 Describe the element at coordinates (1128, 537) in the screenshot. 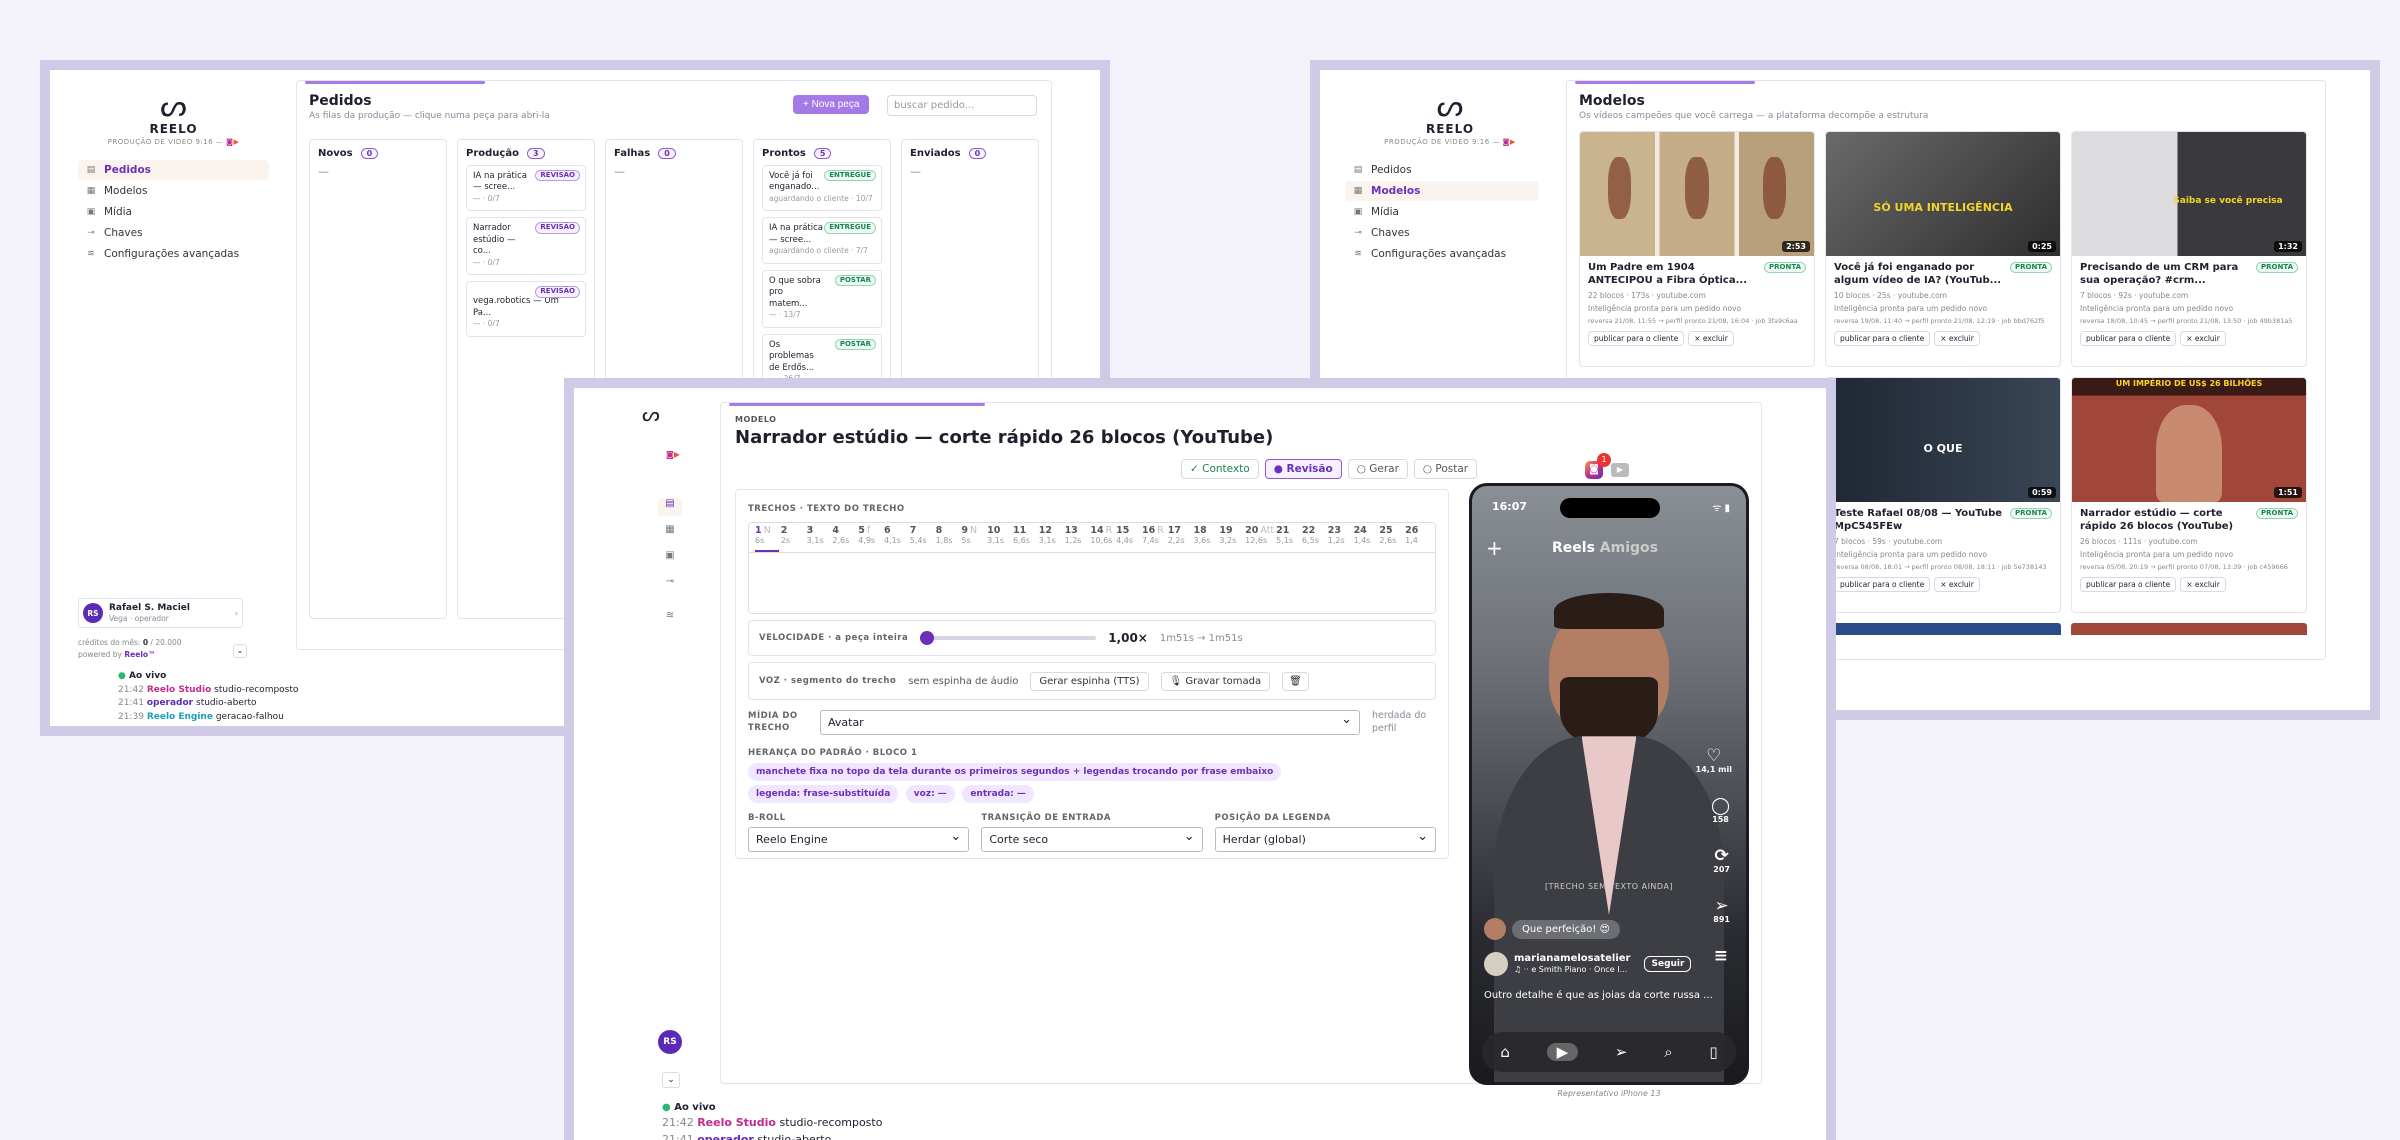

I see `segment-tab-15: 15 4,4s` at that location.